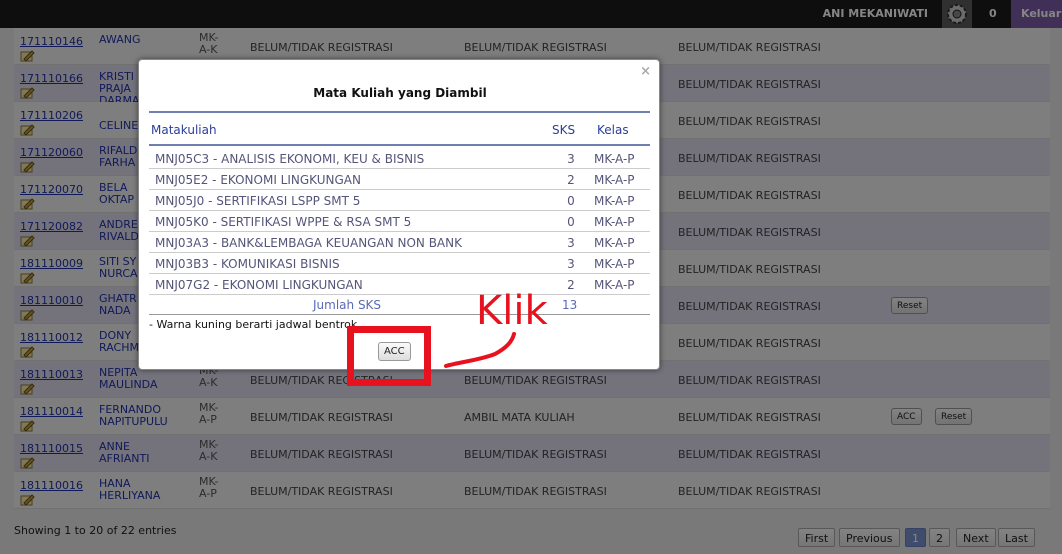  I want to click on course-name: MNJ05E2 - EKONOMI LINGKUNGAN, so click(258, 180).